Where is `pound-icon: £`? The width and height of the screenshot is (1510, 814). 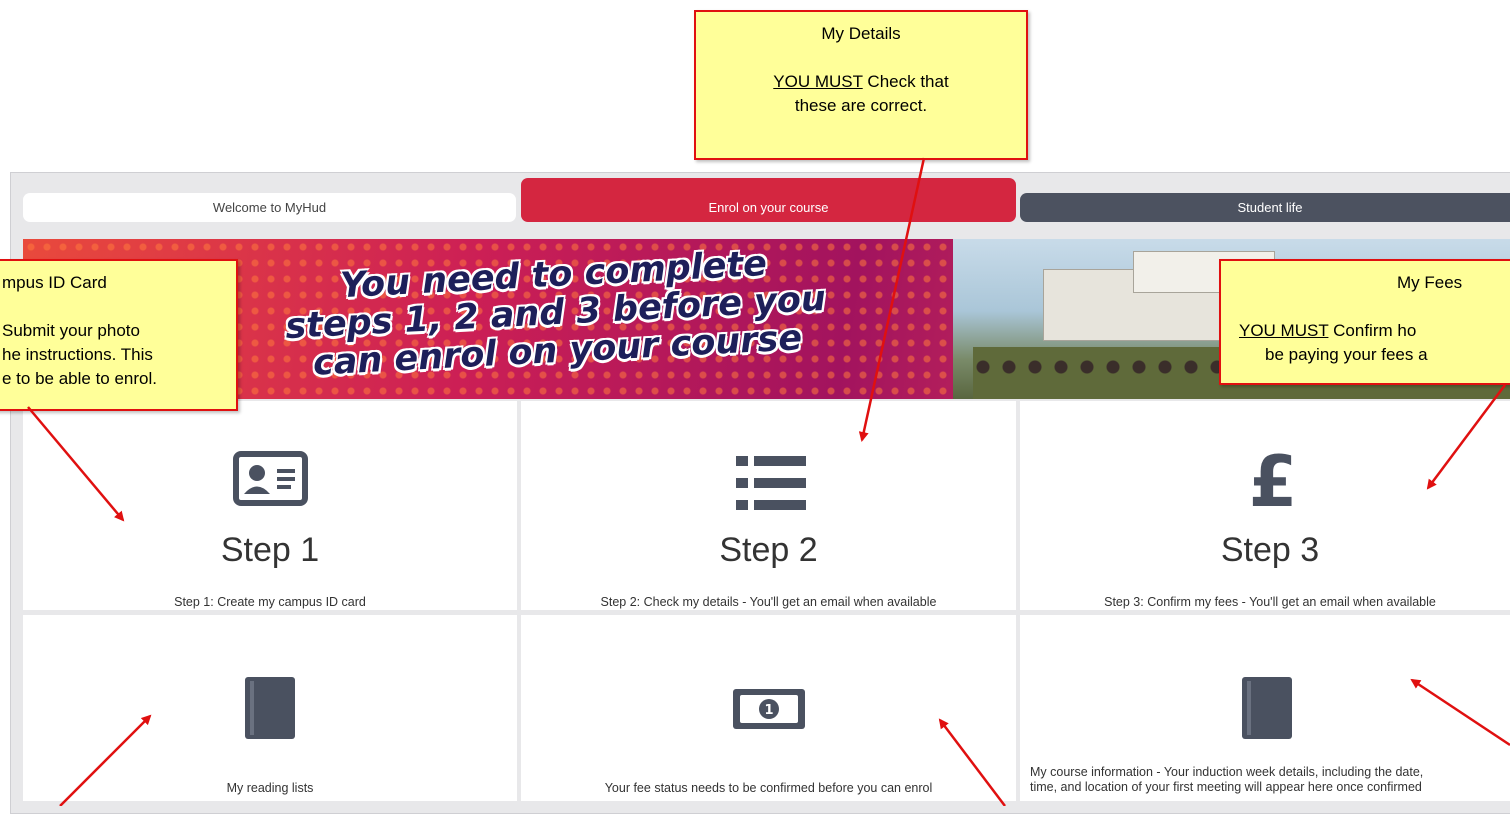
pound-icon: £ is located at coordinates (1273, 478).